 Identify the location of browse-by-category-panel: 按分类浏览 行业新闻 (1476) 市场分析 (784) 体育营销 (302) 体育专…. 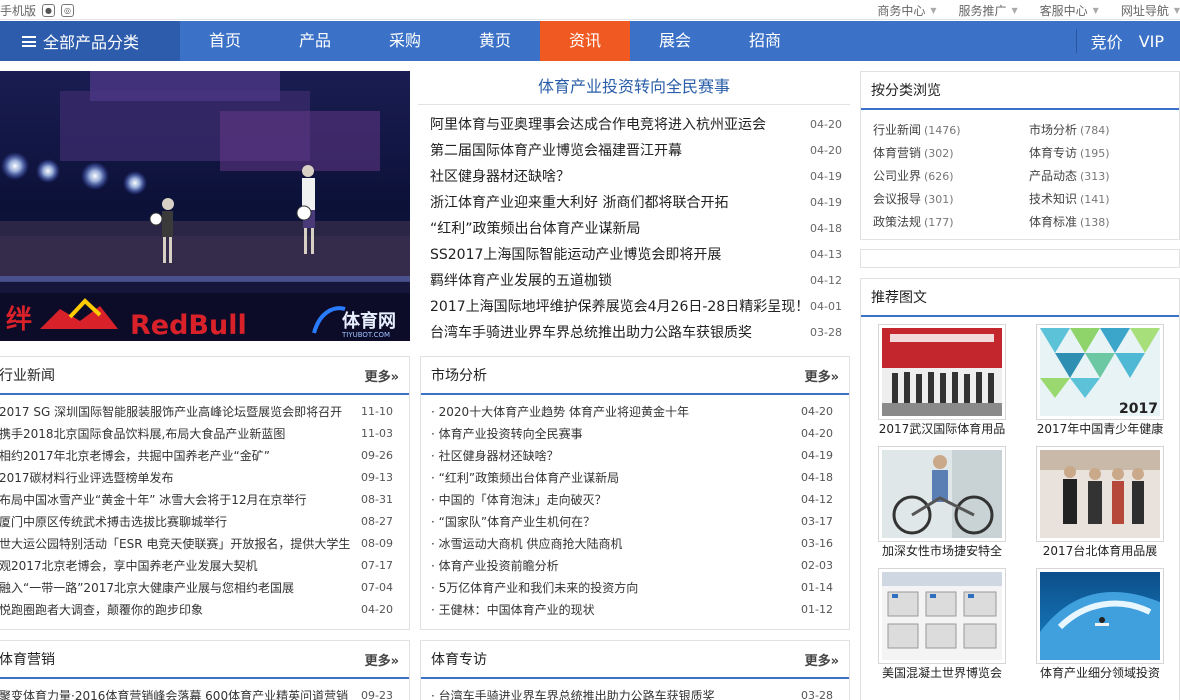
(1020, 155).